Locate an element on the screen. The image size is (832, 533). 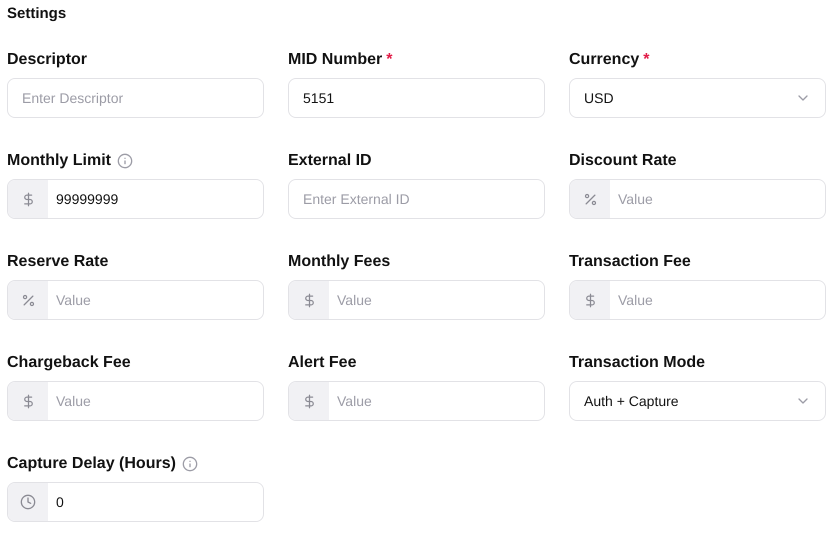
field-value: USD is located at coordinates (599, 98).